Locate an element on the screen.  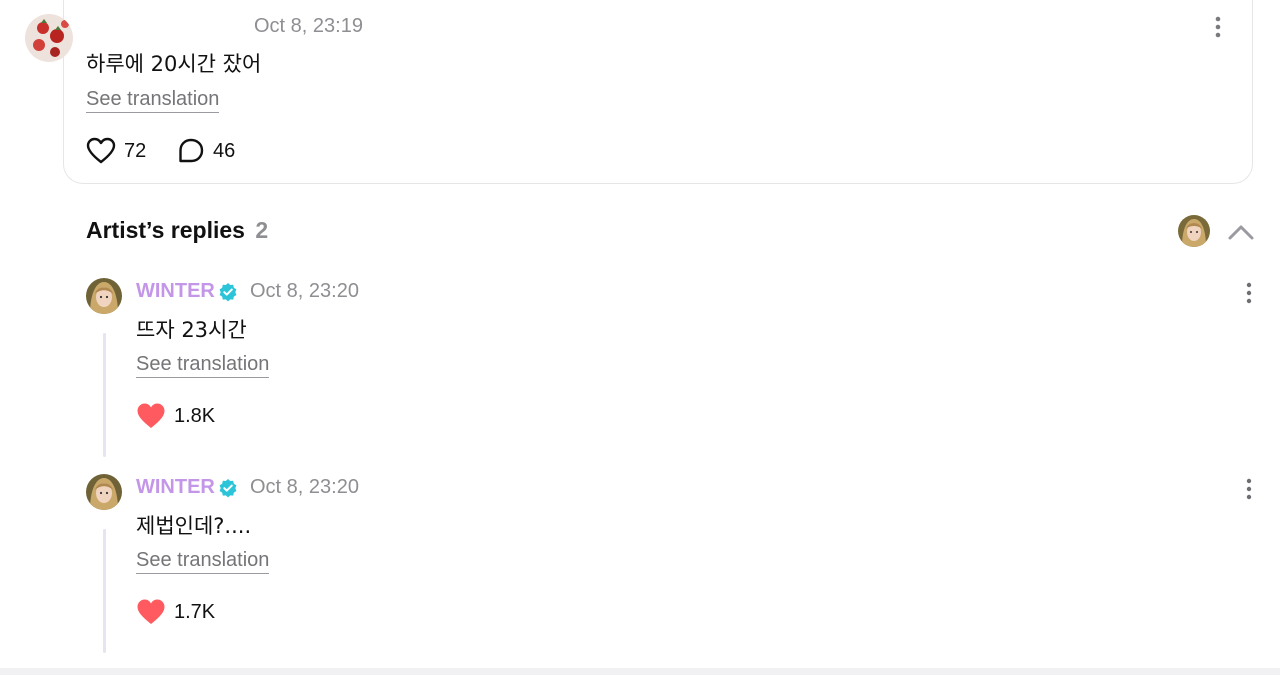
reply-like-button: 1.7K is located at coordinates (175, 612).